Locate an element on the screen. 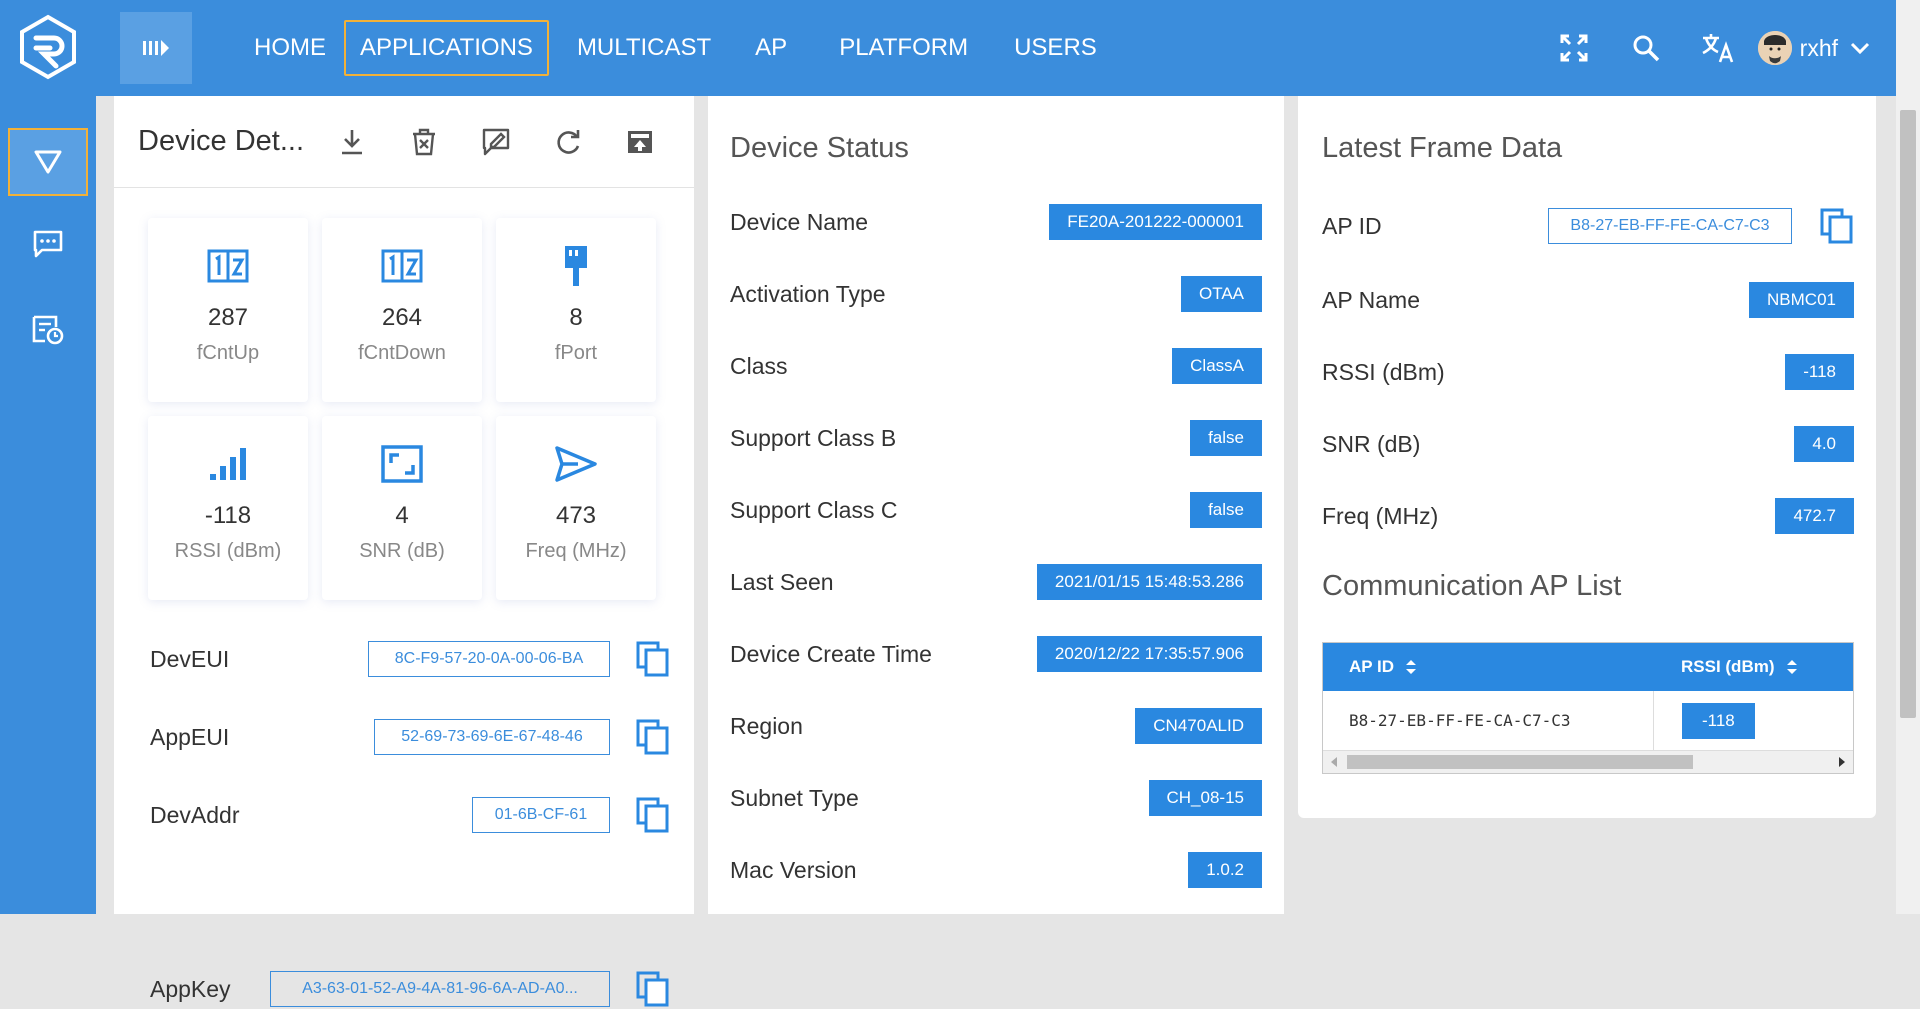 The height and width of the screenshot is (1009, 1920). user-menu: rxhf is located at coordinates (1813, 48).